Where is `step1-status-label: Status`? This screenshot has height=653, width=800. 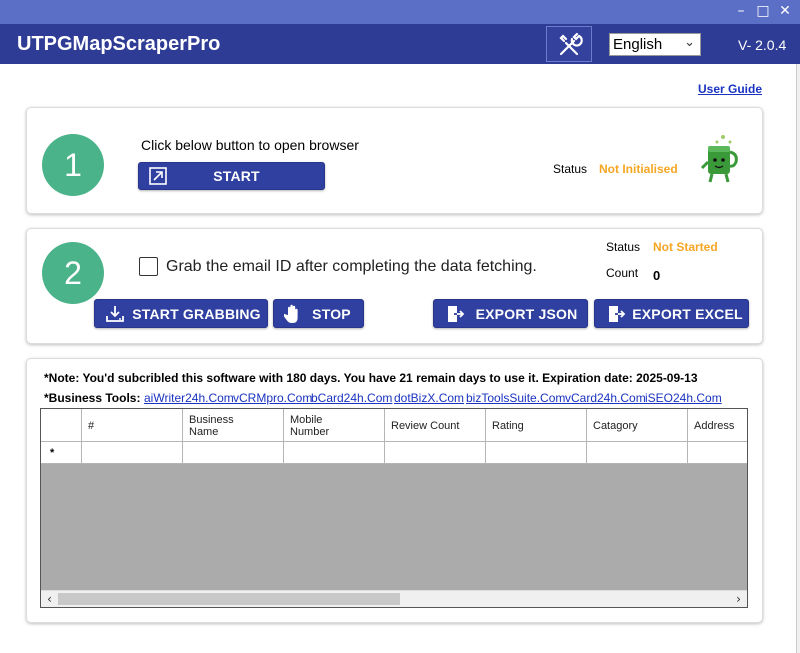 step1-status-label: Status is located at coordinates (570, 169).